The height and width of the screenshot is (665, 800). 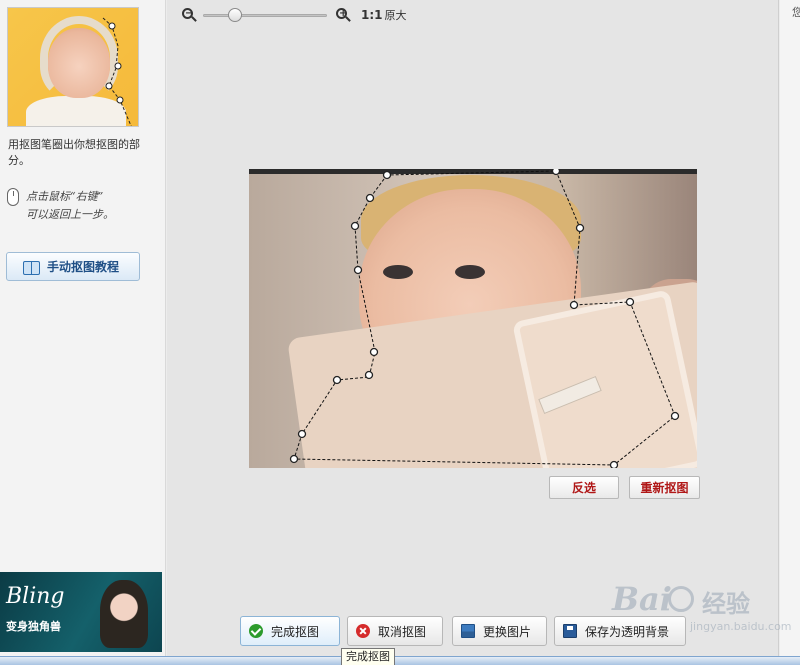 What do you see at coordinates (584, 487) in the screenshot?
I see `invert-selection-button: 反选` at bounding box center [584, 487].